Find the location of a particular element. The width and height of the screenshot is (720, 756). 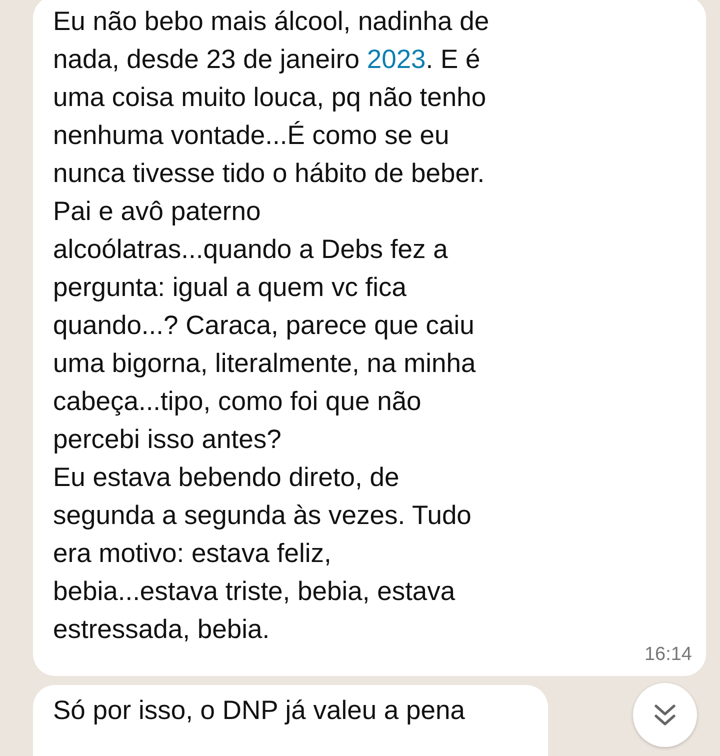

double-chevron-icon is located at coordinates (665, 715).